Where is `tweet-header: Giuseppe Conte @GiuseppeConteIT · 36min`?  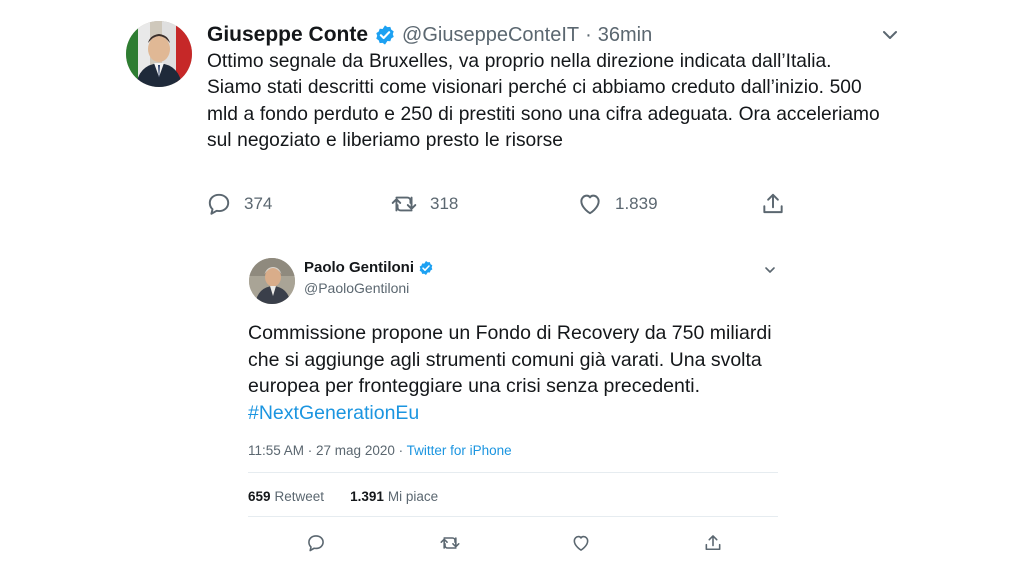 tweet-header: Giuseppe Conte @GiuseppeConteIT · 36min is located at coordinates (429, 35).